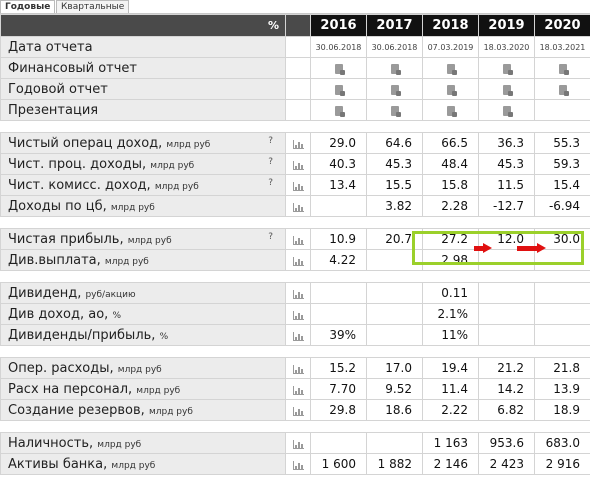 The width and height of the screenshot is (590, 503). What do you see at coordinates (394, 185) in the screenshot?
I see `value-cell: 15.5` at bounding box center [394, 185].